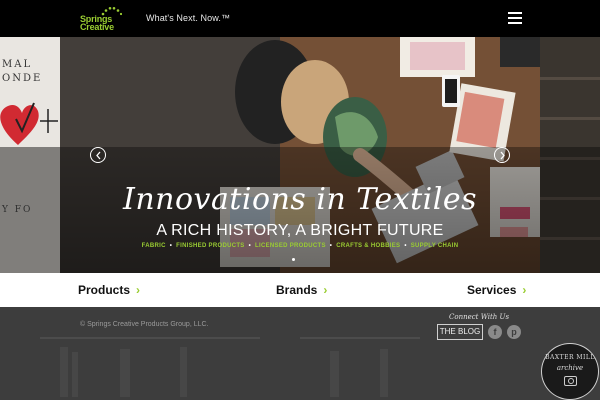 Image resolution: width=600 pixels, height=400 pixels. I want to click on previous-slide-button, so click(98, 155).